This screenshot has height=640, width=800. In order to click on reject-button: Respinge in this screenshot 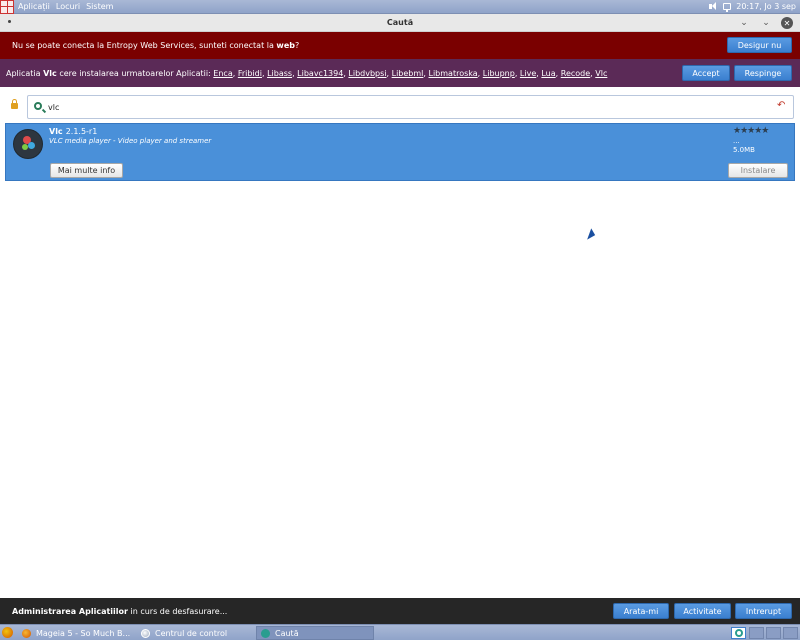, I will do `click(763, 73)`.